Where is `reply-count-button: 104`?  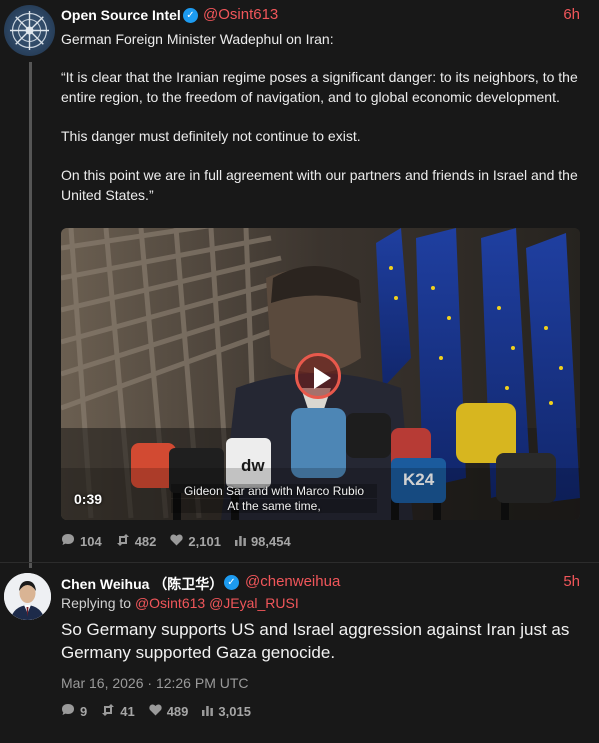
reply-count-button: 104 is located at coordinates (81, 541).